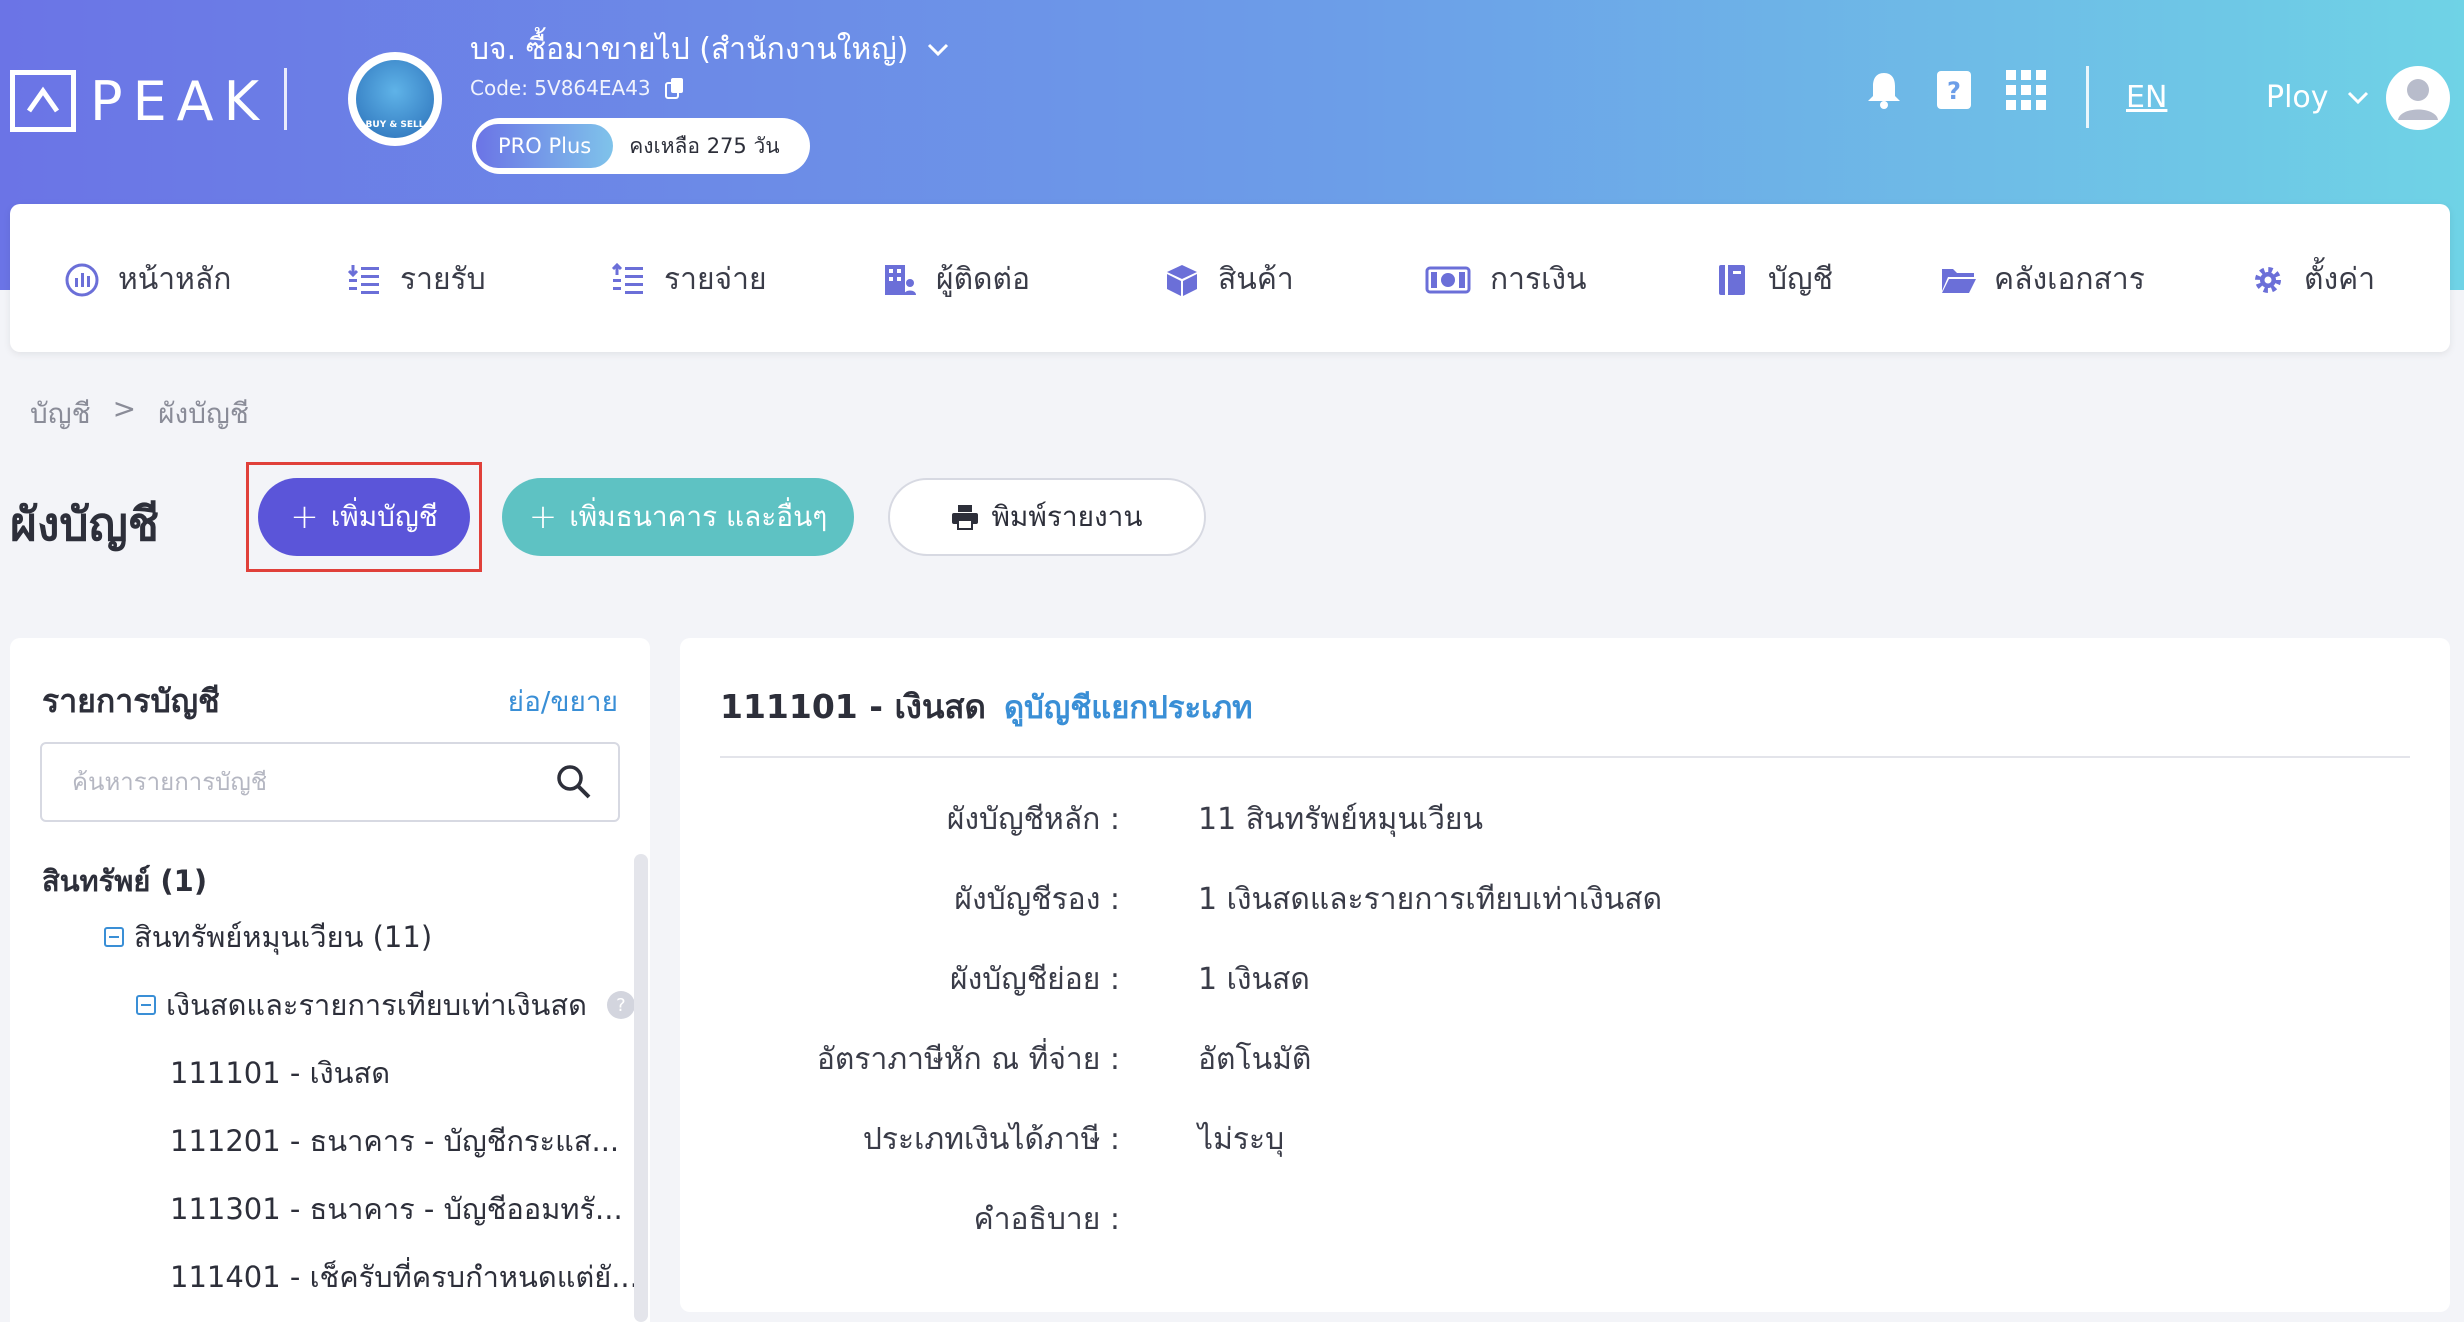 This screenshot has width=2464, height=1322. I want to click on company-selector: บจ. ซื้อมาขายไป (สำนักงานใหญ่), so click(709, 49).